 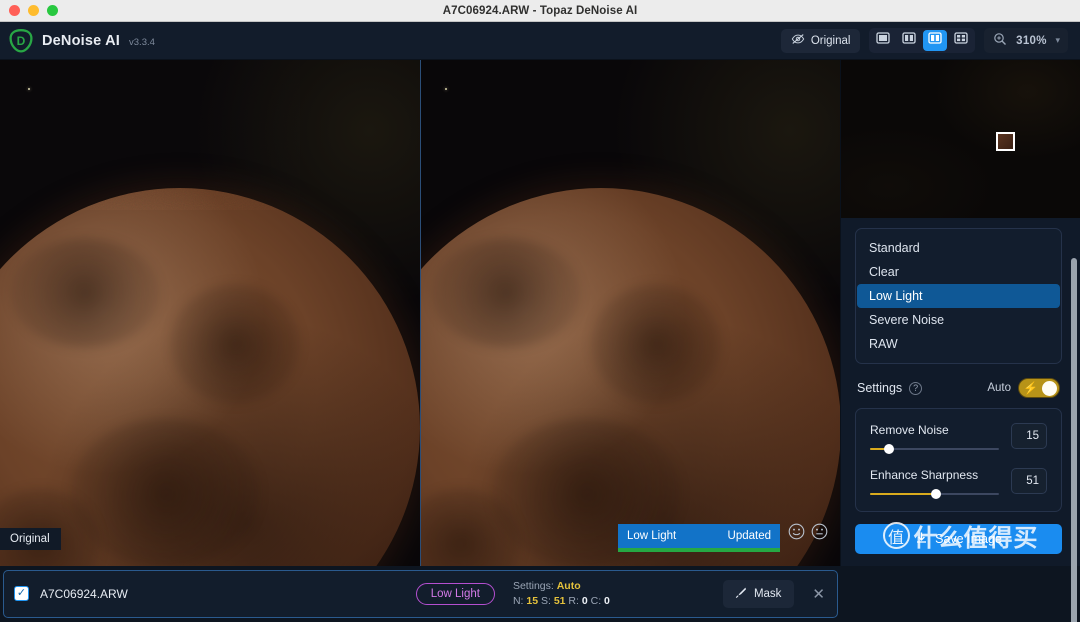 What do you see at coordinates (1029, 481) in the screenshot?
I see `slider-value-input: 51` at bounding box center [1029, 481].